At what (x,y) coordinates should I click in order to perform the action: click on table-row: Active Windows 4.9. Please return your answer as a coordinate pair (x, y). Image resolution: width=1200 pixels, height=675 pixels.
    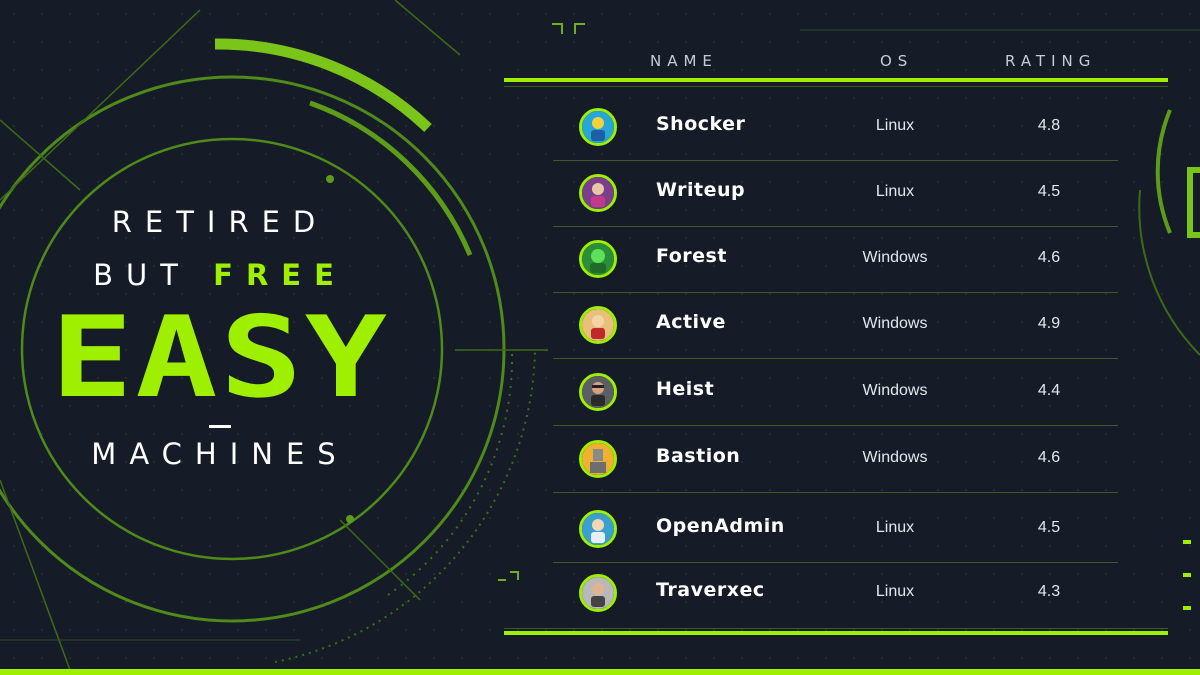
    Looking at the image, I should click on (835, 326).